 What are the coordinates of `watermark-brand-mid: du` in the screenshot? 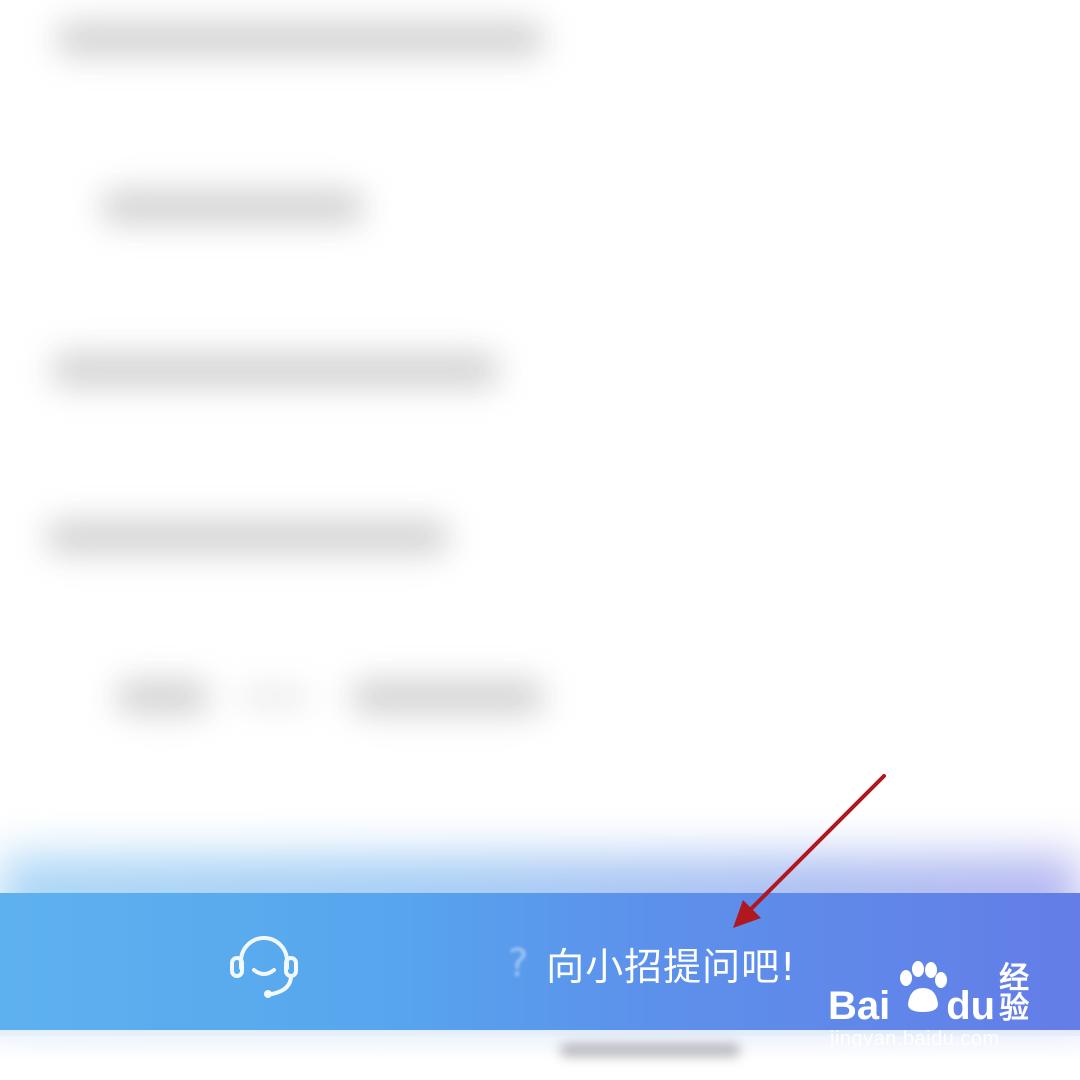 It's located at (971, 1006).